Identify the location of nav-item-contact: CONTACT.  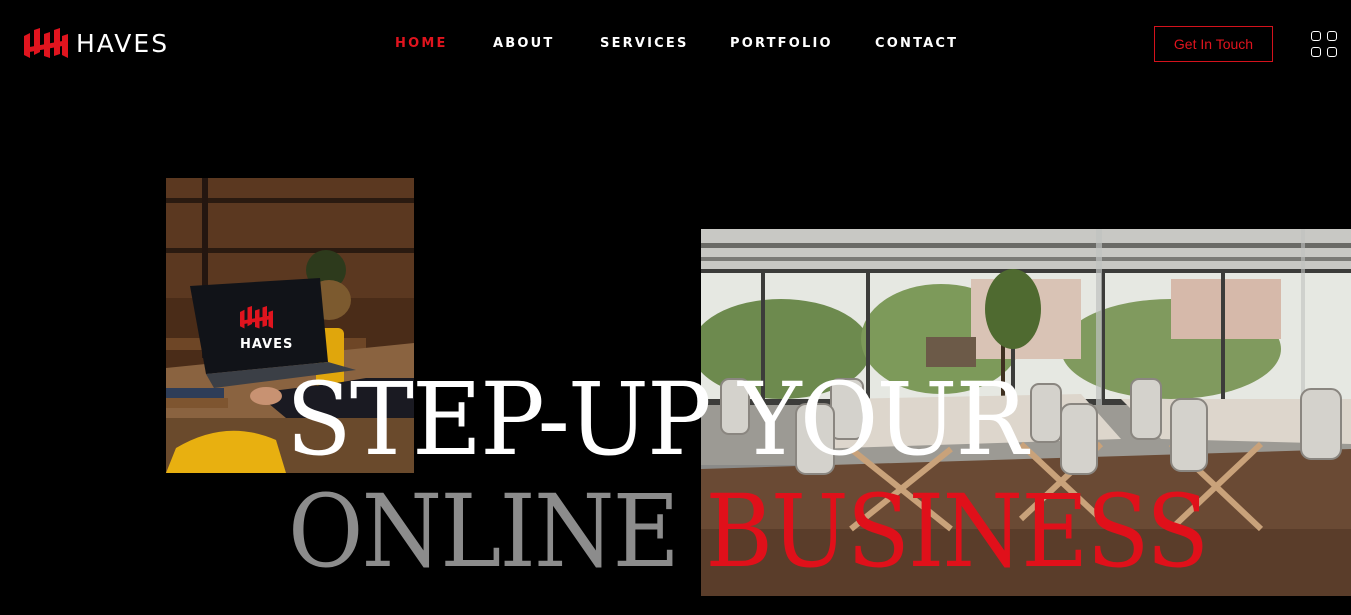
(916, 43).